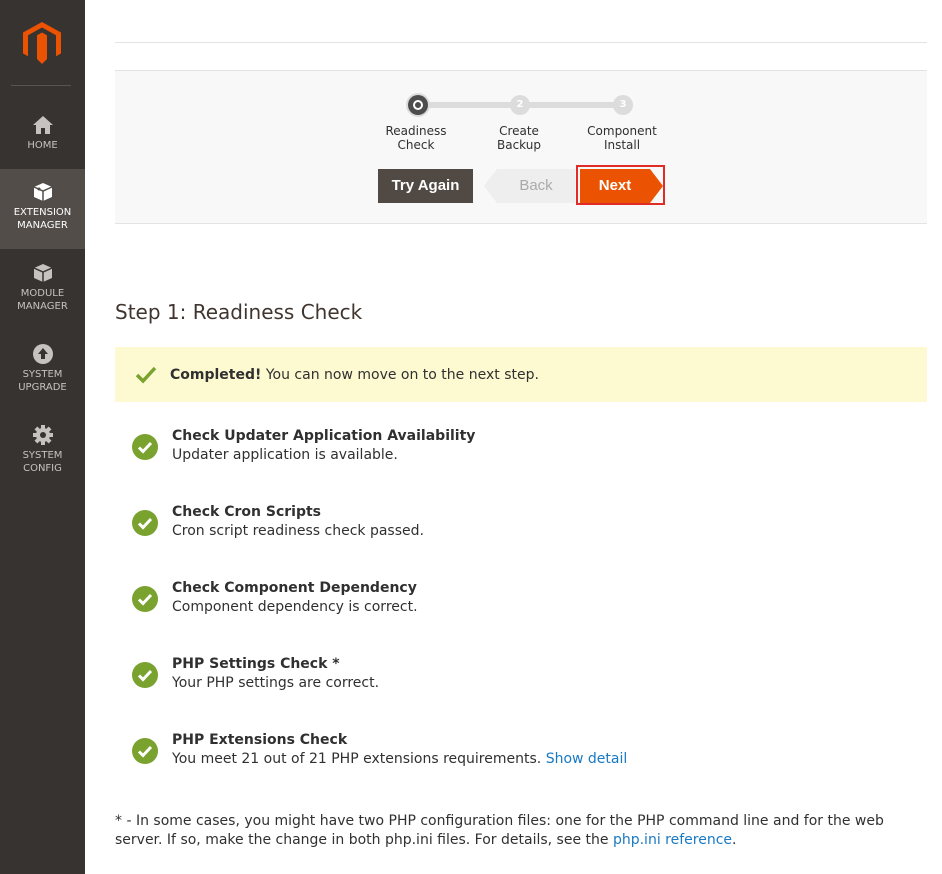 This screenshot has width=942, height=874. I want to click on check-description: Your PHP settings are correct., so click(276, 683).